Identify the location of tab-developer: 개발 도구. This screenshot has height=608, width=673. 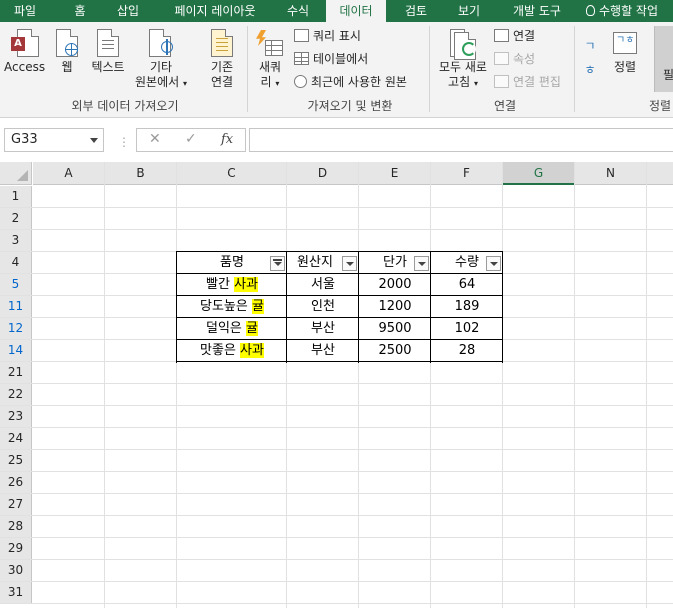
(537, 11).